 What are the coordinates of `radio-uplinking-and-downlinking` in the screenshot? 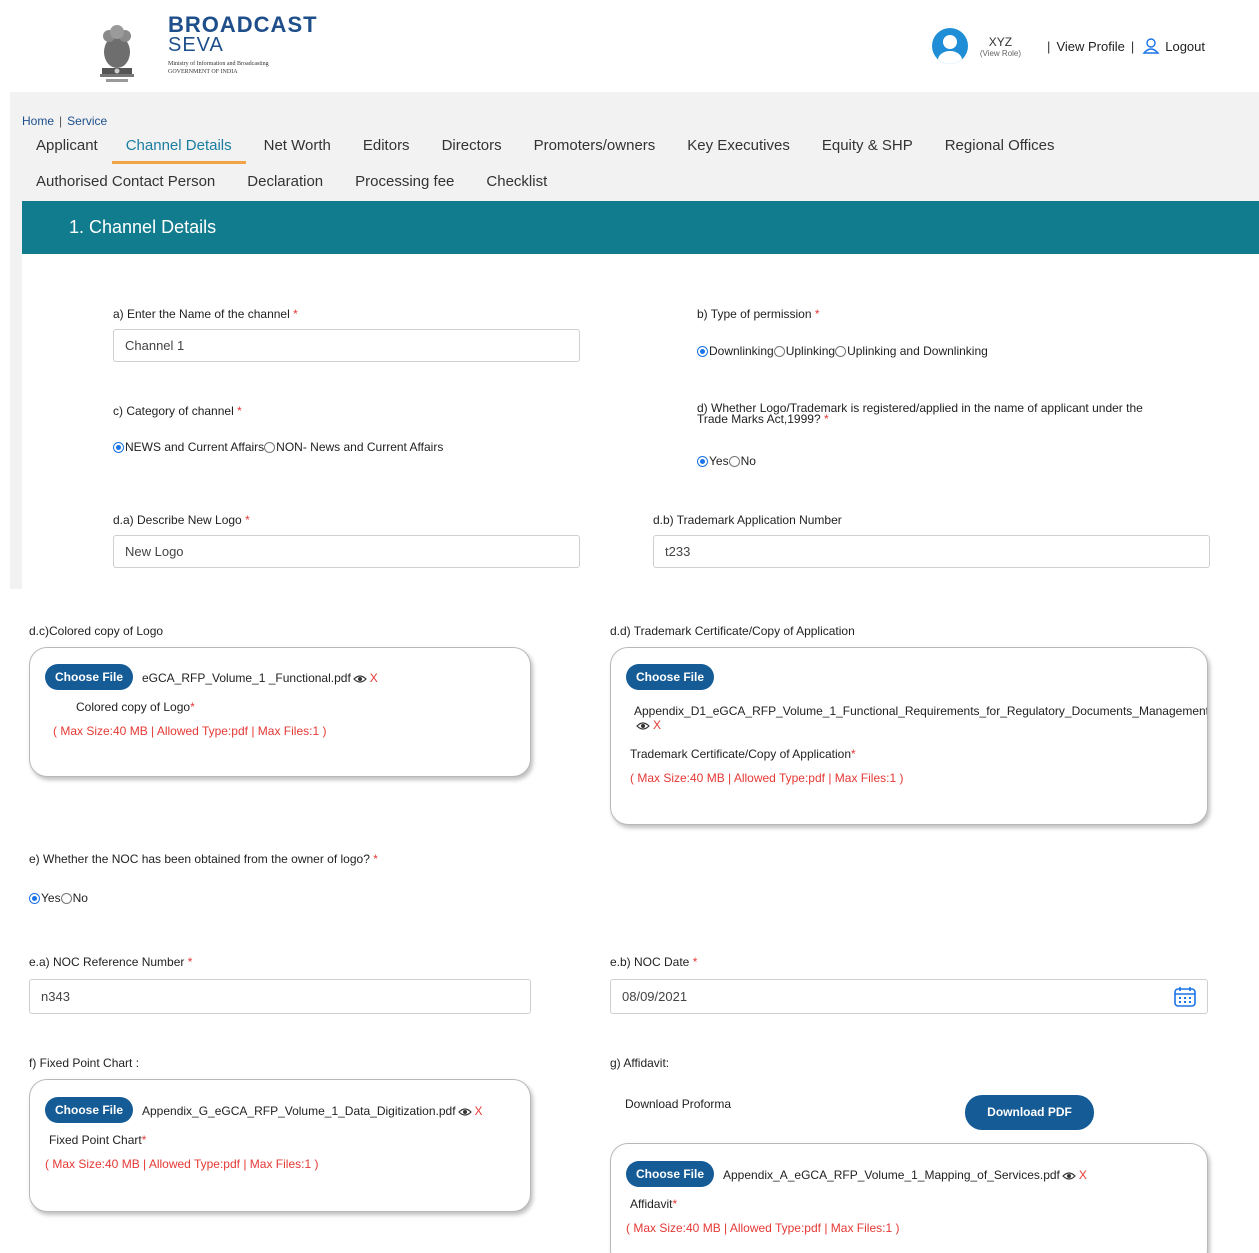 It's located at (841, 351).